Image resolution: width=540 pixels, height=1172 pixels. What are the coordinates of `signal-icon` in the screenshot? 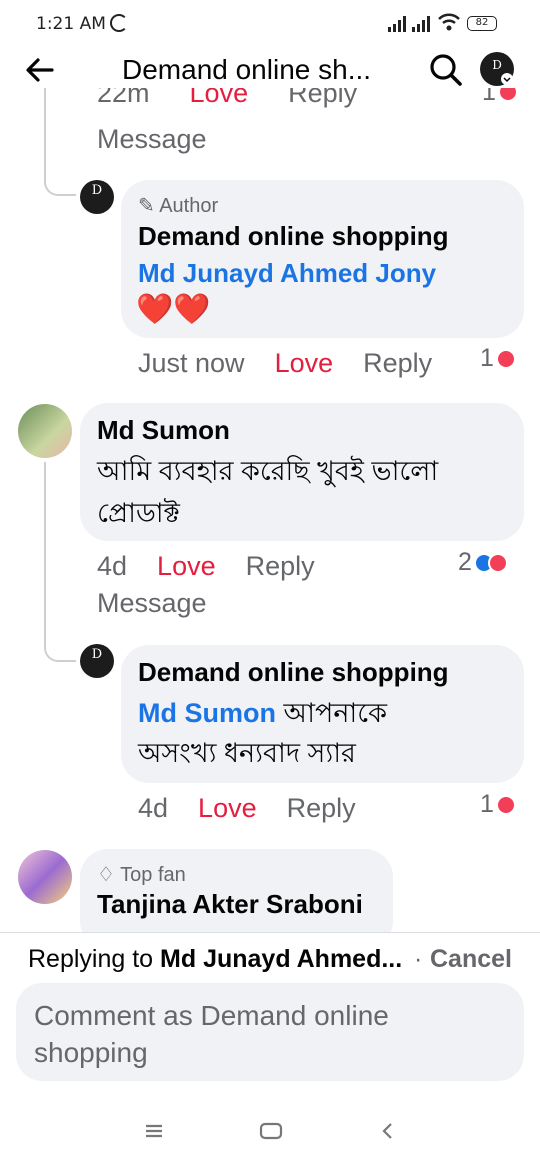 It's located at (409, 24).